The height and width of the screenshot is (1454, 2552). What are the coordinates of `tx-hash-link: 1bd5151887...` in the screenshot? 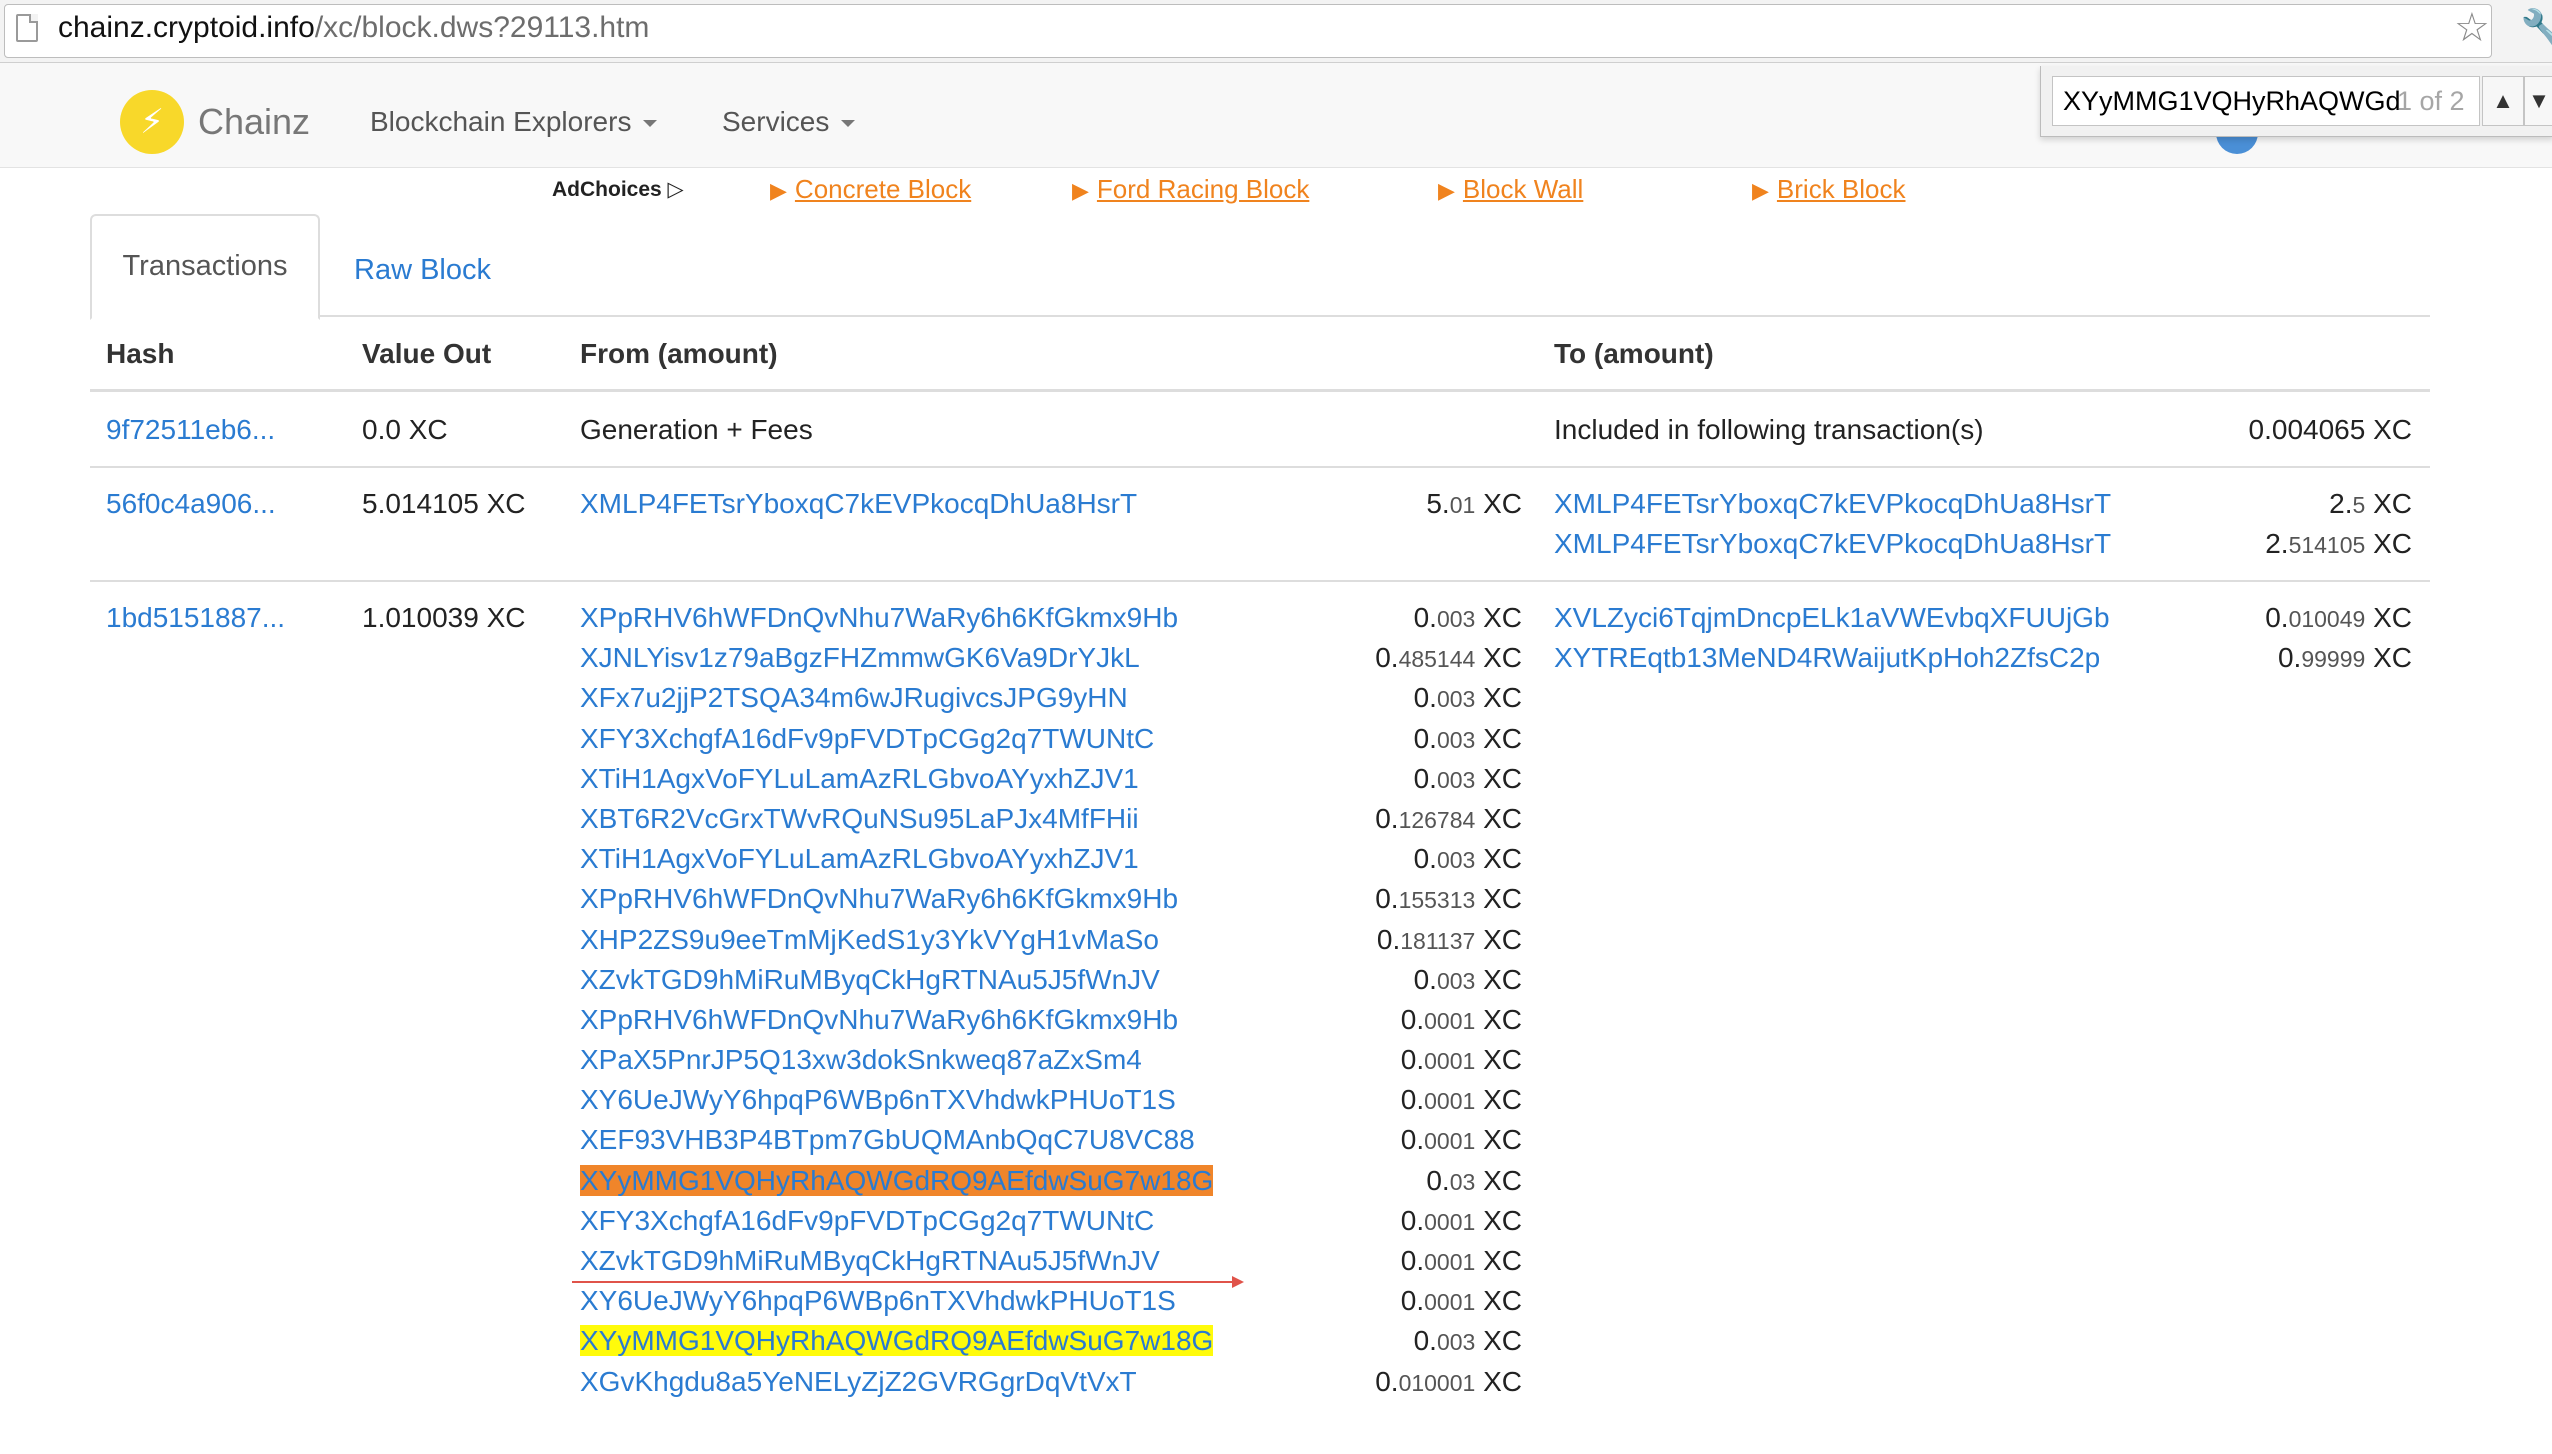 It's located at (195, 618).